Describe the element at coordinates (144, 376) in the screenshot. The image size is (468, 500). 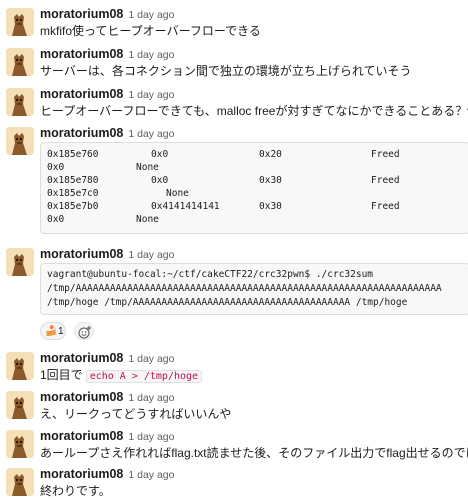
I see `inline-code: echo A > /tmp/hoge` at that location.